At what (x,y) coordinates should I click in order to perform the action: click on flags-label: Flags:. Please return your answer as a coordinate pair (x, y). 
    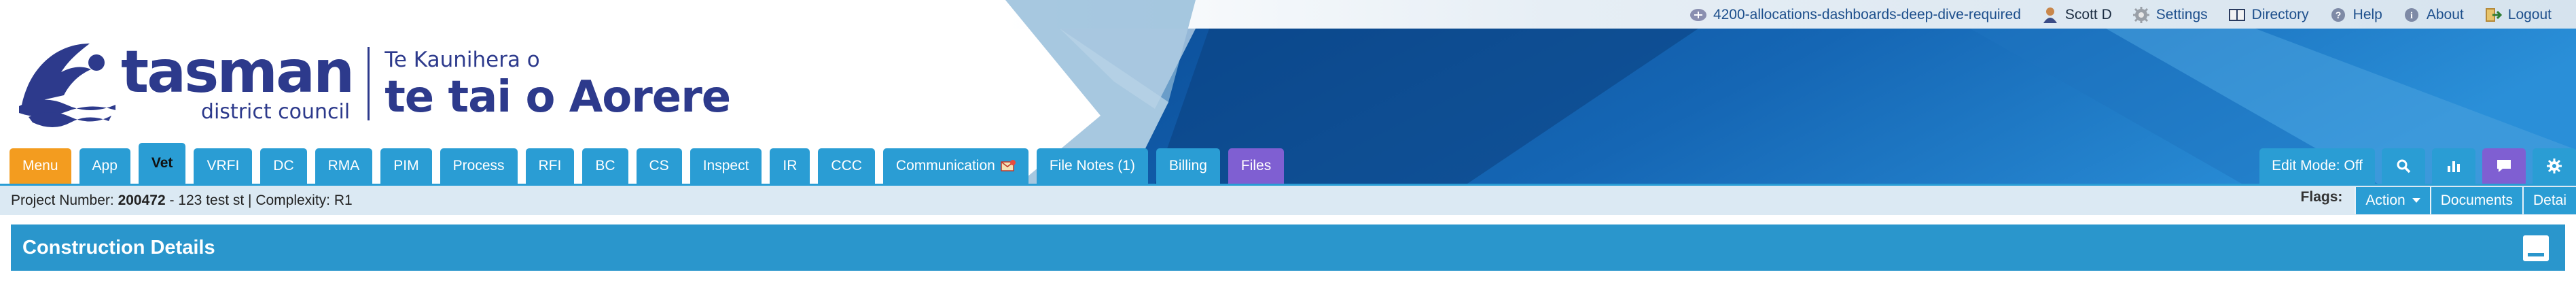
    Looking at the image, I should click on (2321, 196).